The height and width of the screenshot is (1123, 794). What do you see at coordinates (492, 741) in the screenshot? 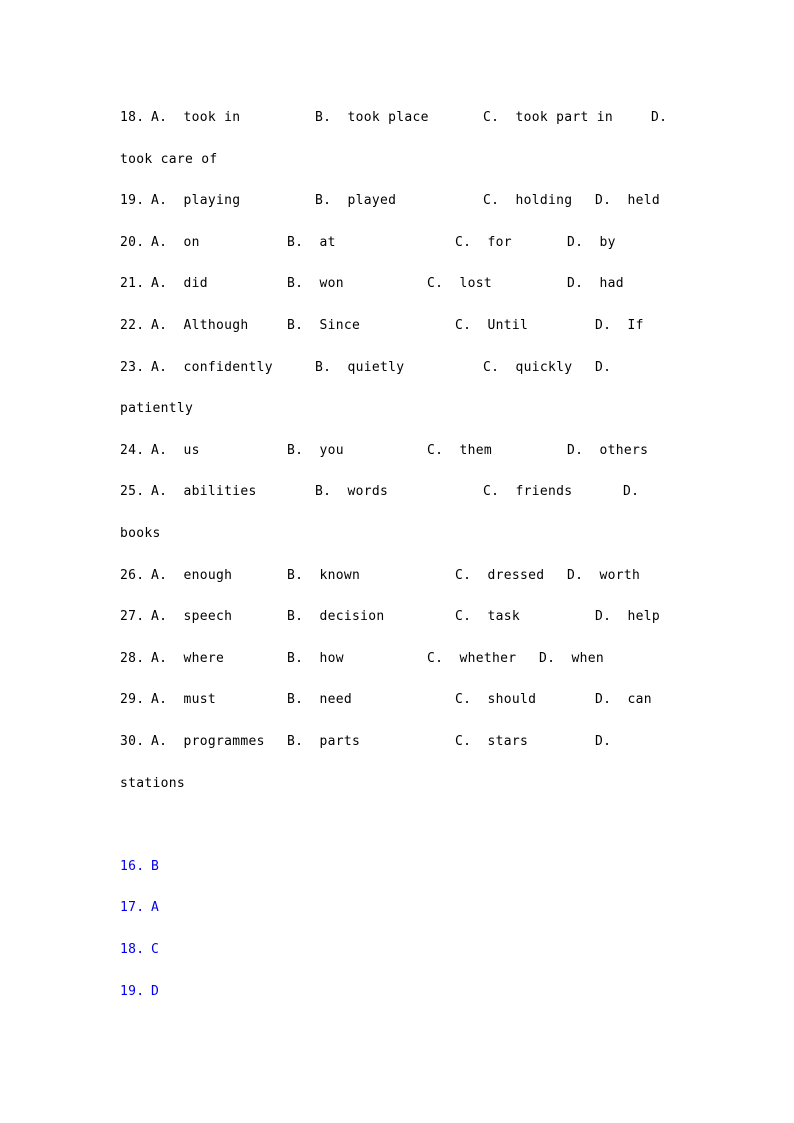
I see `option-c: C. stars` at bounding box center [492, 741].